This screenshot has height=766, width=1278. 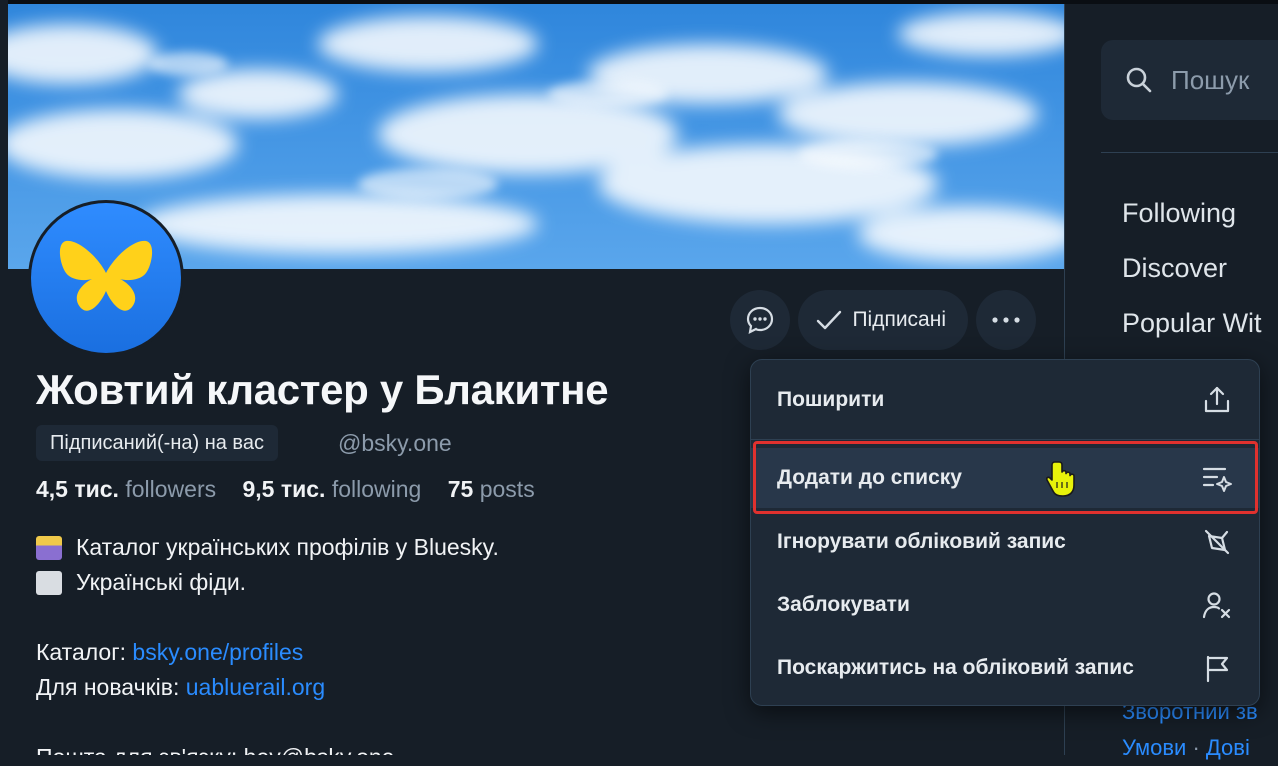 I want to click on bio-line: Для новачків: uabluerail.org, so click(x=267, y=687).